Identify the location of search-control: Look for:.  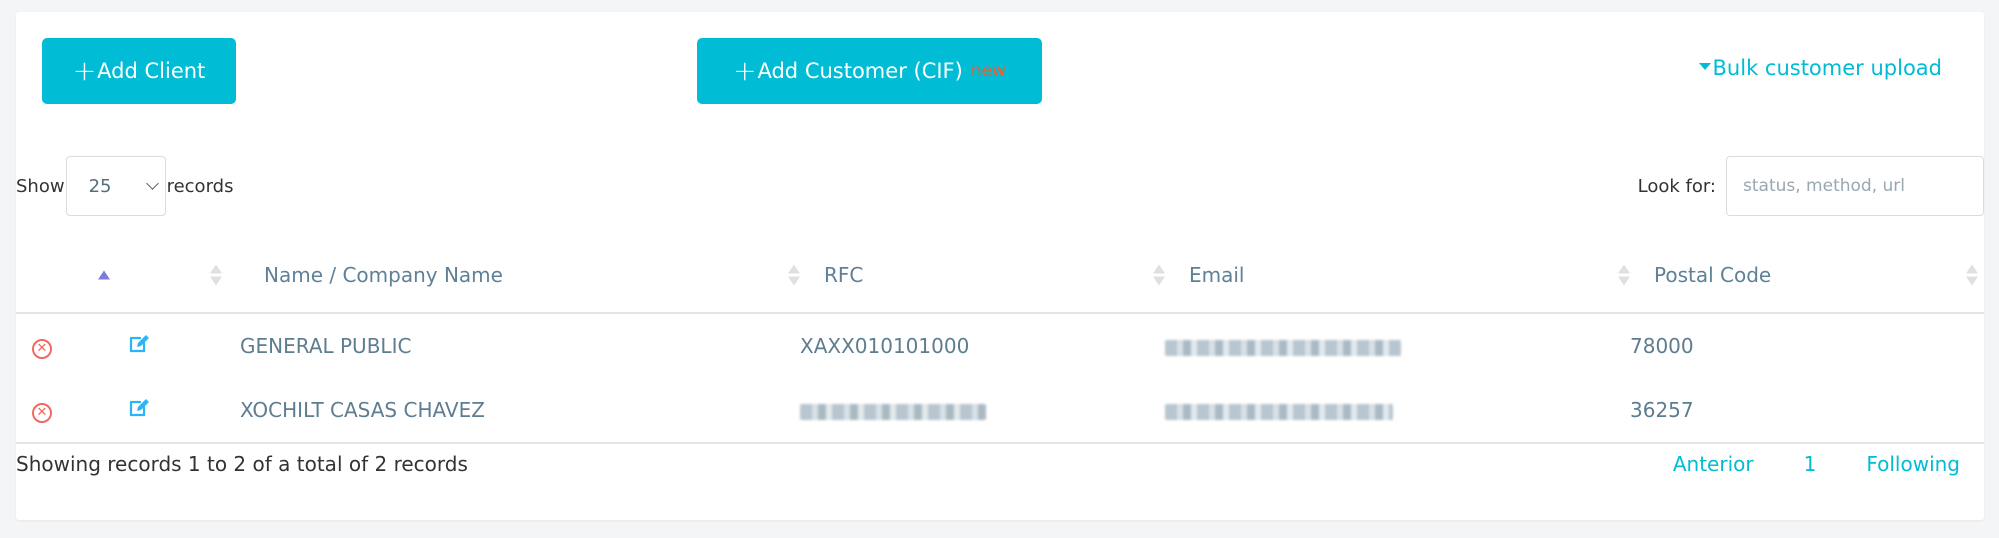
(1811, 186).